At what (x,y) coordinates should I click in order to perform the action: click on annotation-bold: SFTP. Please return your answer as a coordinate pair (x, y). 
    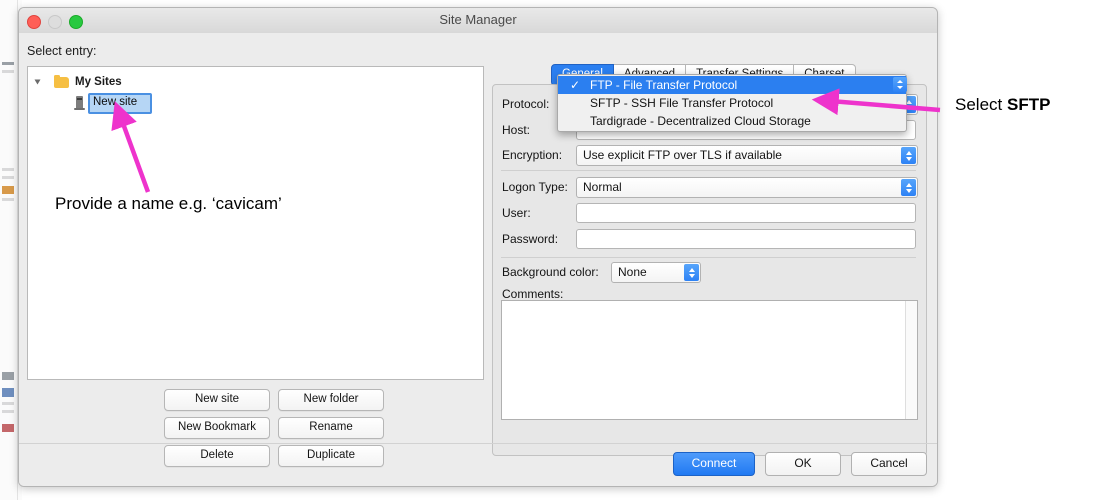
    Looking at the image, I should click on (1028, 104).